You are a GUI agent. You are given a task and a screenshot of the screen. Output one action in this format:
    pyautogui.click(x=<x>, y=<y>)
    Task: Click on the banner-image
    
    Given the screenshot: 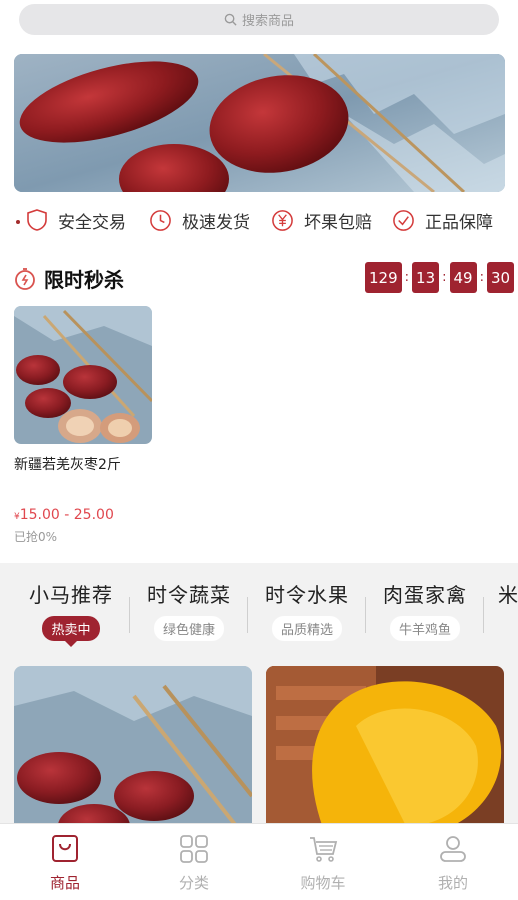 What is the action you would take?
    pyautogui.click(x=259, y=123)
    